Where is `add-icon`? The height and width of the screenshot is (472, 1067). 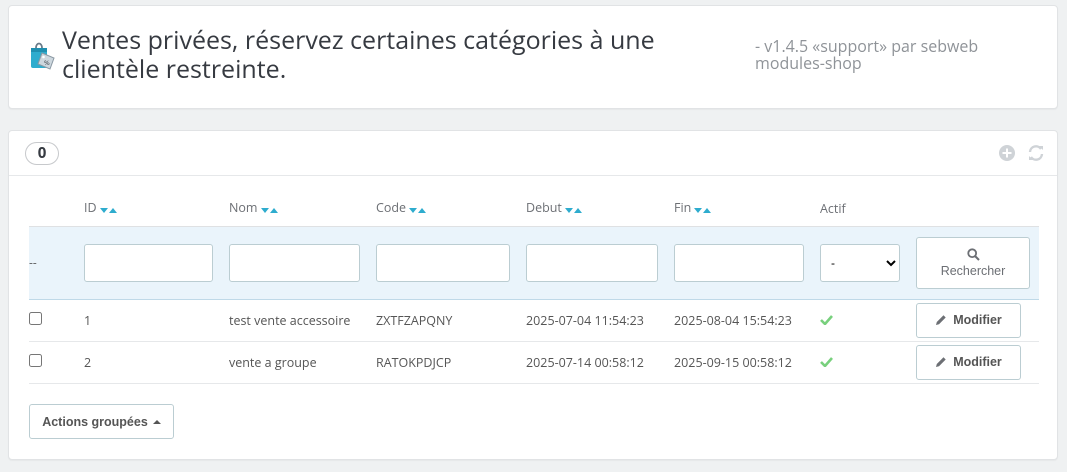 add-icon is located at coordinates (1007, 153).